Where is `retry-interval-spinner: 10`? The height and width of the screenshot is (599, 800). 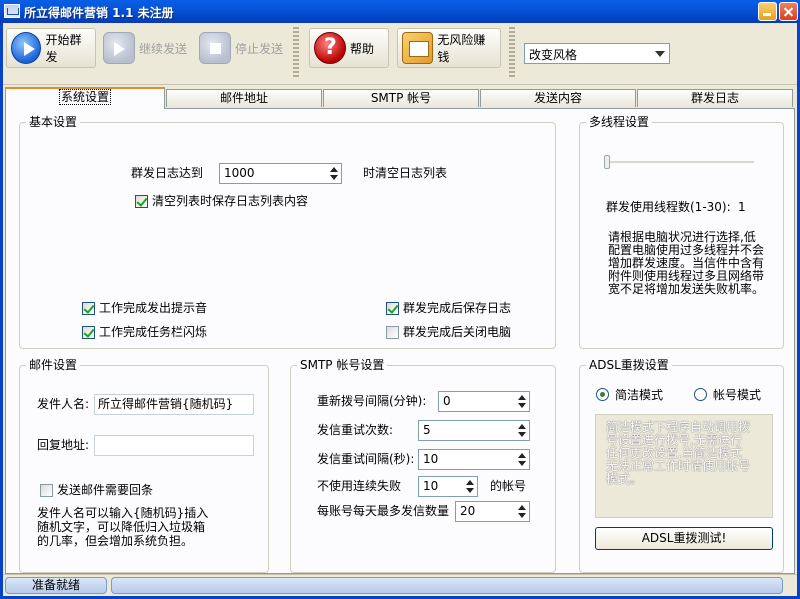 retry-interval-spinner: 10 is located at coordinates (474, 459).